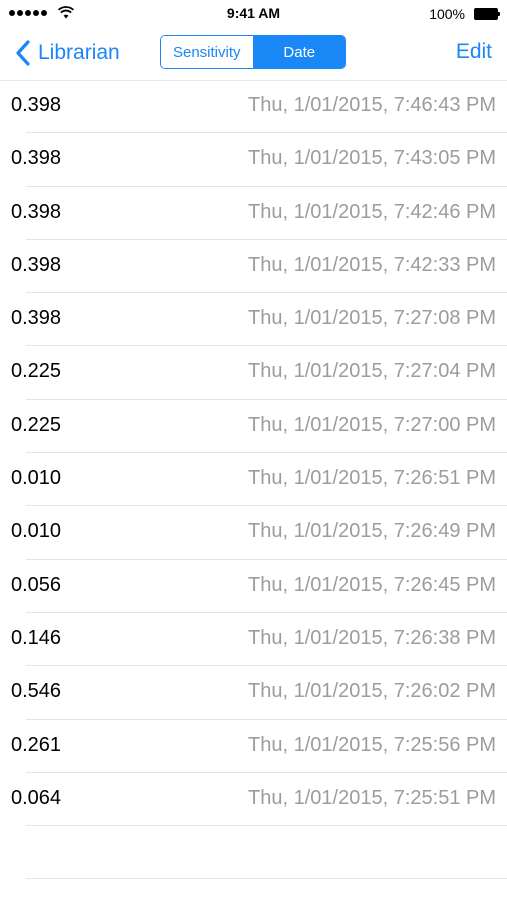  Describe the element at coordinates (372, 531) in the screenshot. I see `timestamp: Thu, 1/01/2015, 7:26:49 PM` at that location.